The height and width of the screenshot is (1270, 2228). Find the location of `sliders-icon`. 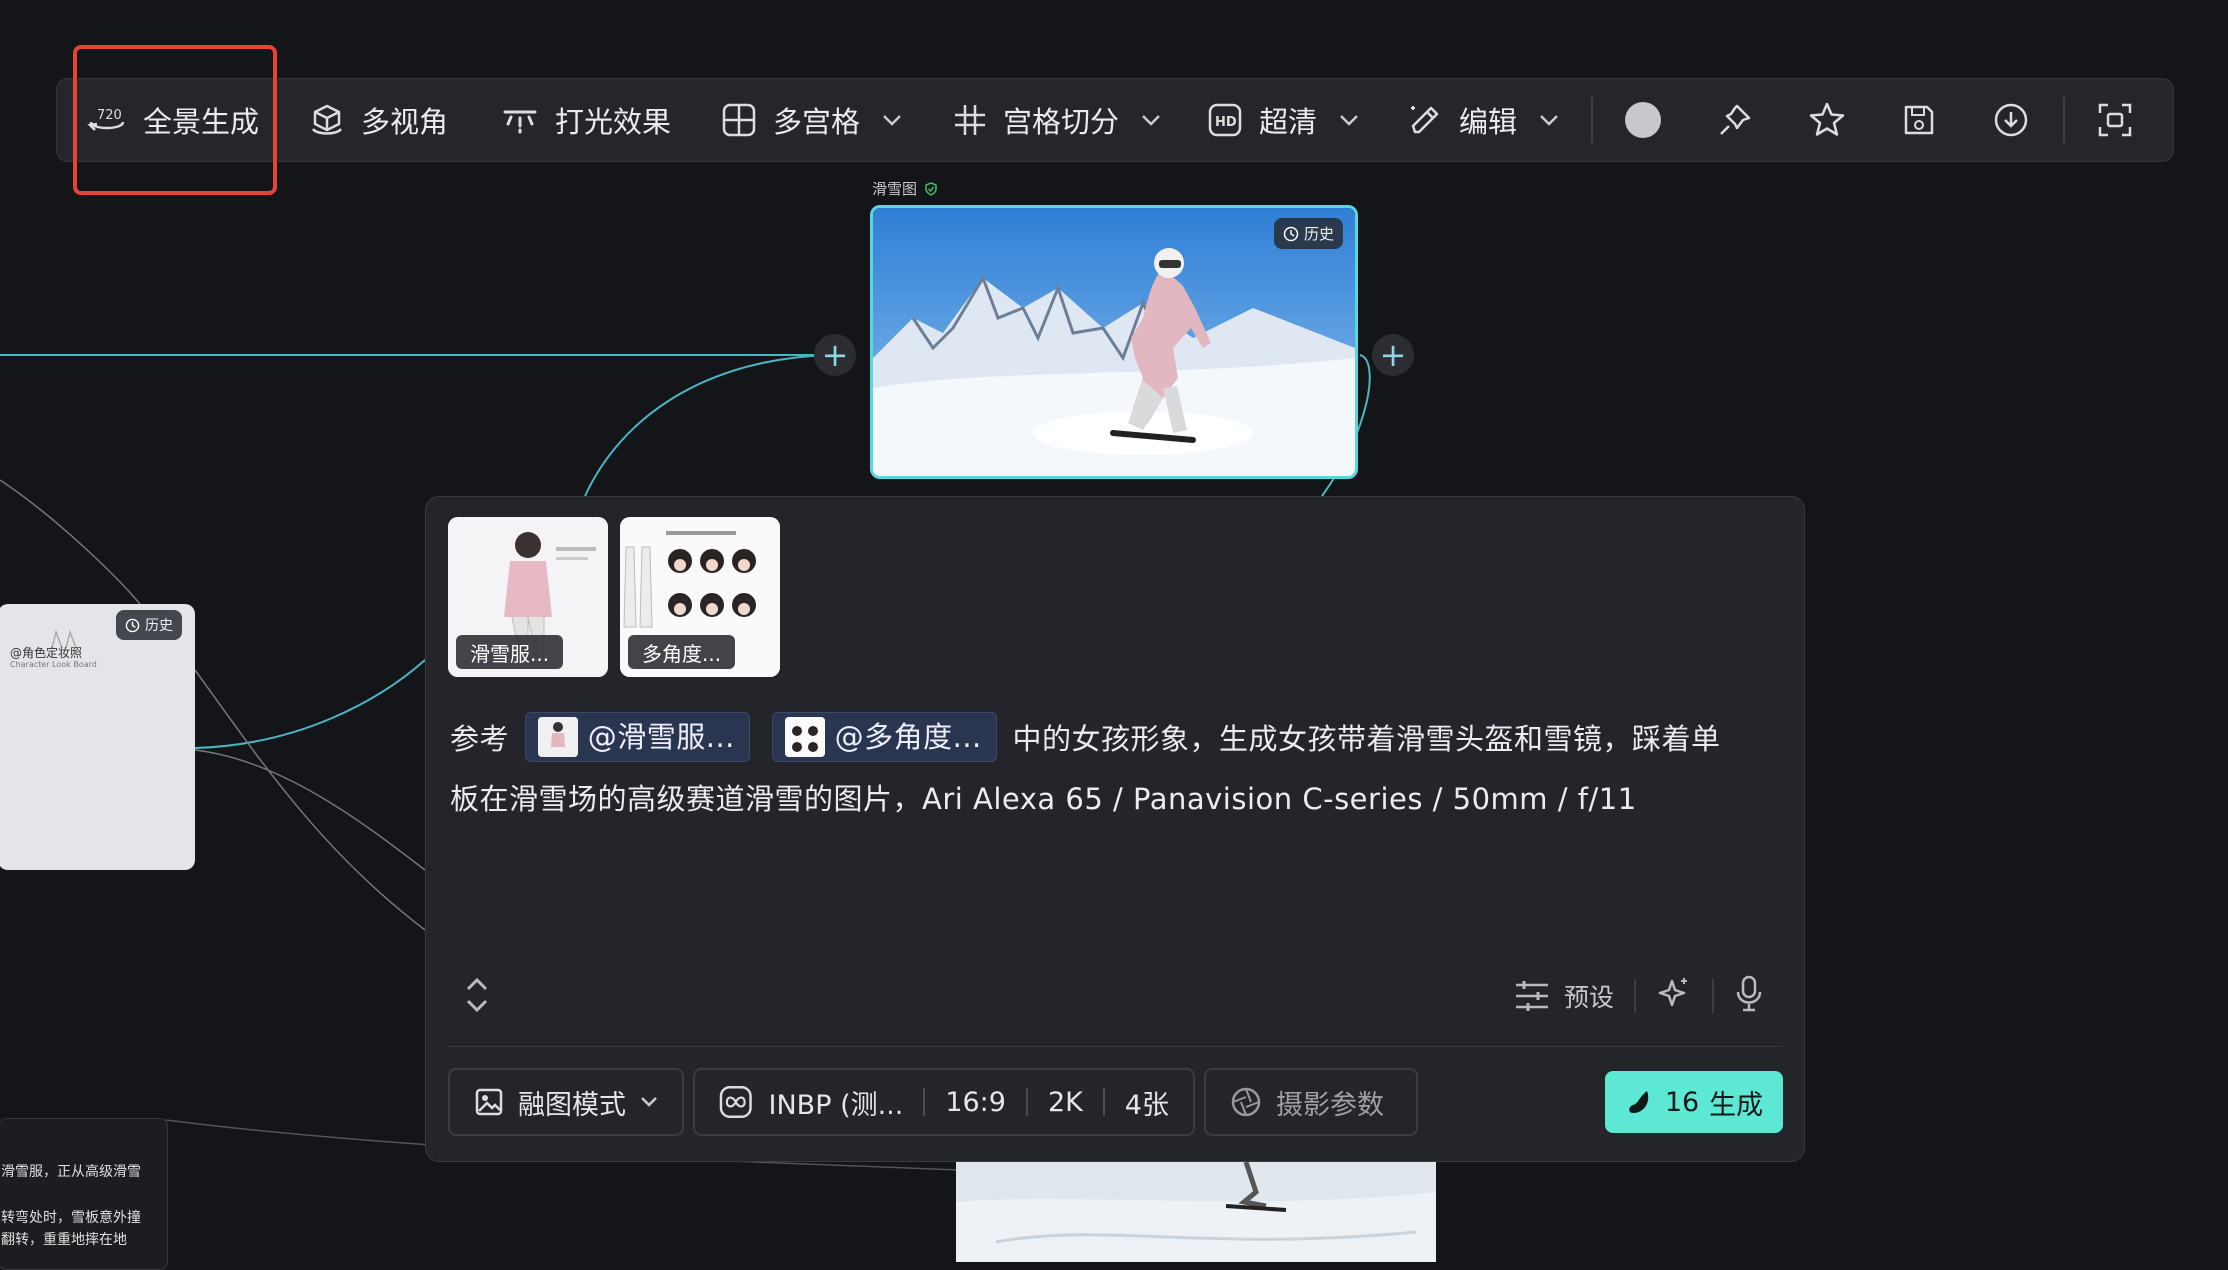

sliders-icon is located at coordinates (1531, 996).